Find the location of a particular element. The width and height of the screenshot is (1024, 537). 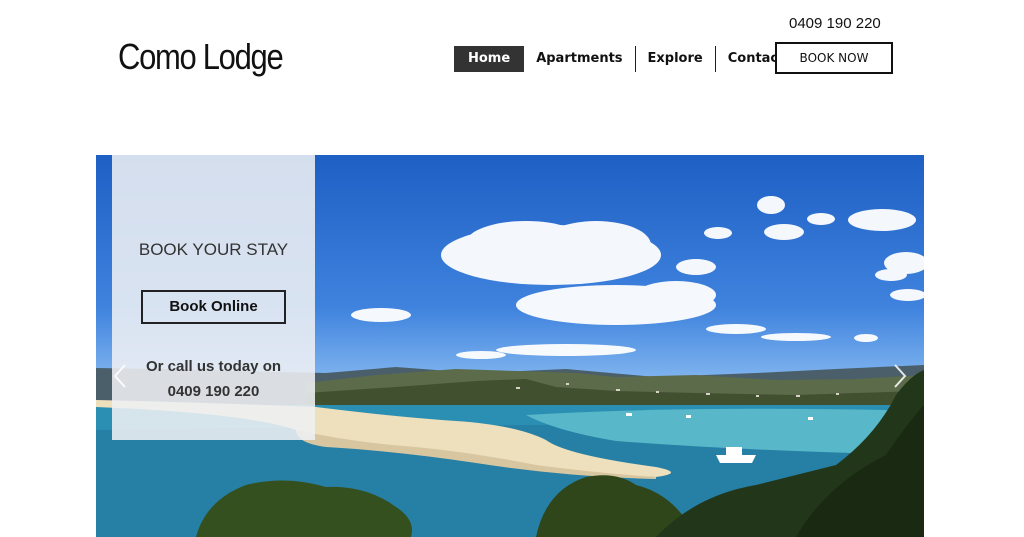

main-nav: Home Apartments Explore Contact is located at coordinates (625, 59).